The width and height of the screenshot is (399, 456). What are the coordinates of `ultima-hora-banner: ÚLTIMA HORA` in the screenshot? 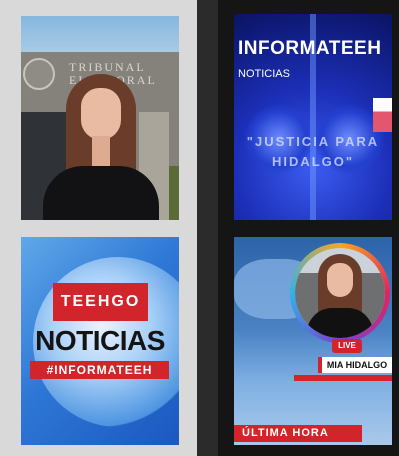 It's located at (298, 433).